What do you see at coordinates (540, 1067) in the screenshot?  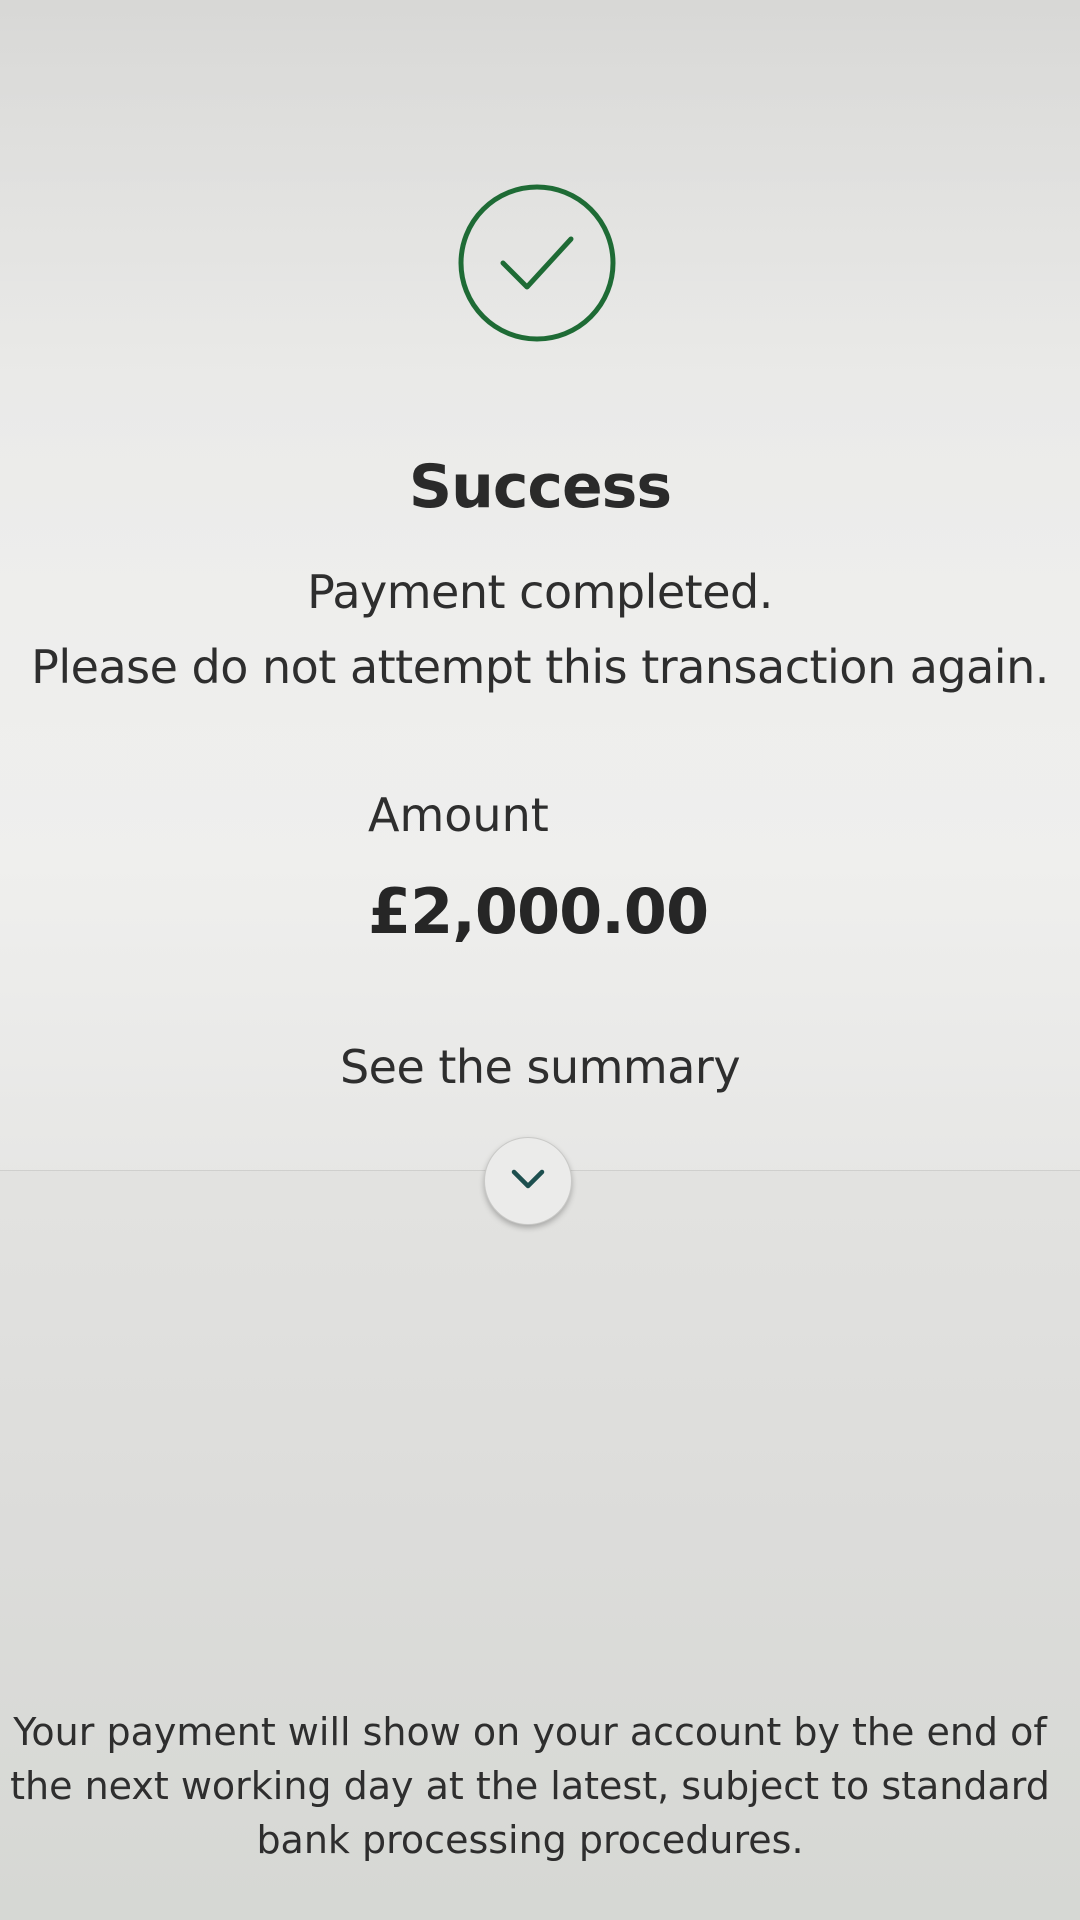 I see `see-summary-link: See the summary` at bounding box center [540, 1067].